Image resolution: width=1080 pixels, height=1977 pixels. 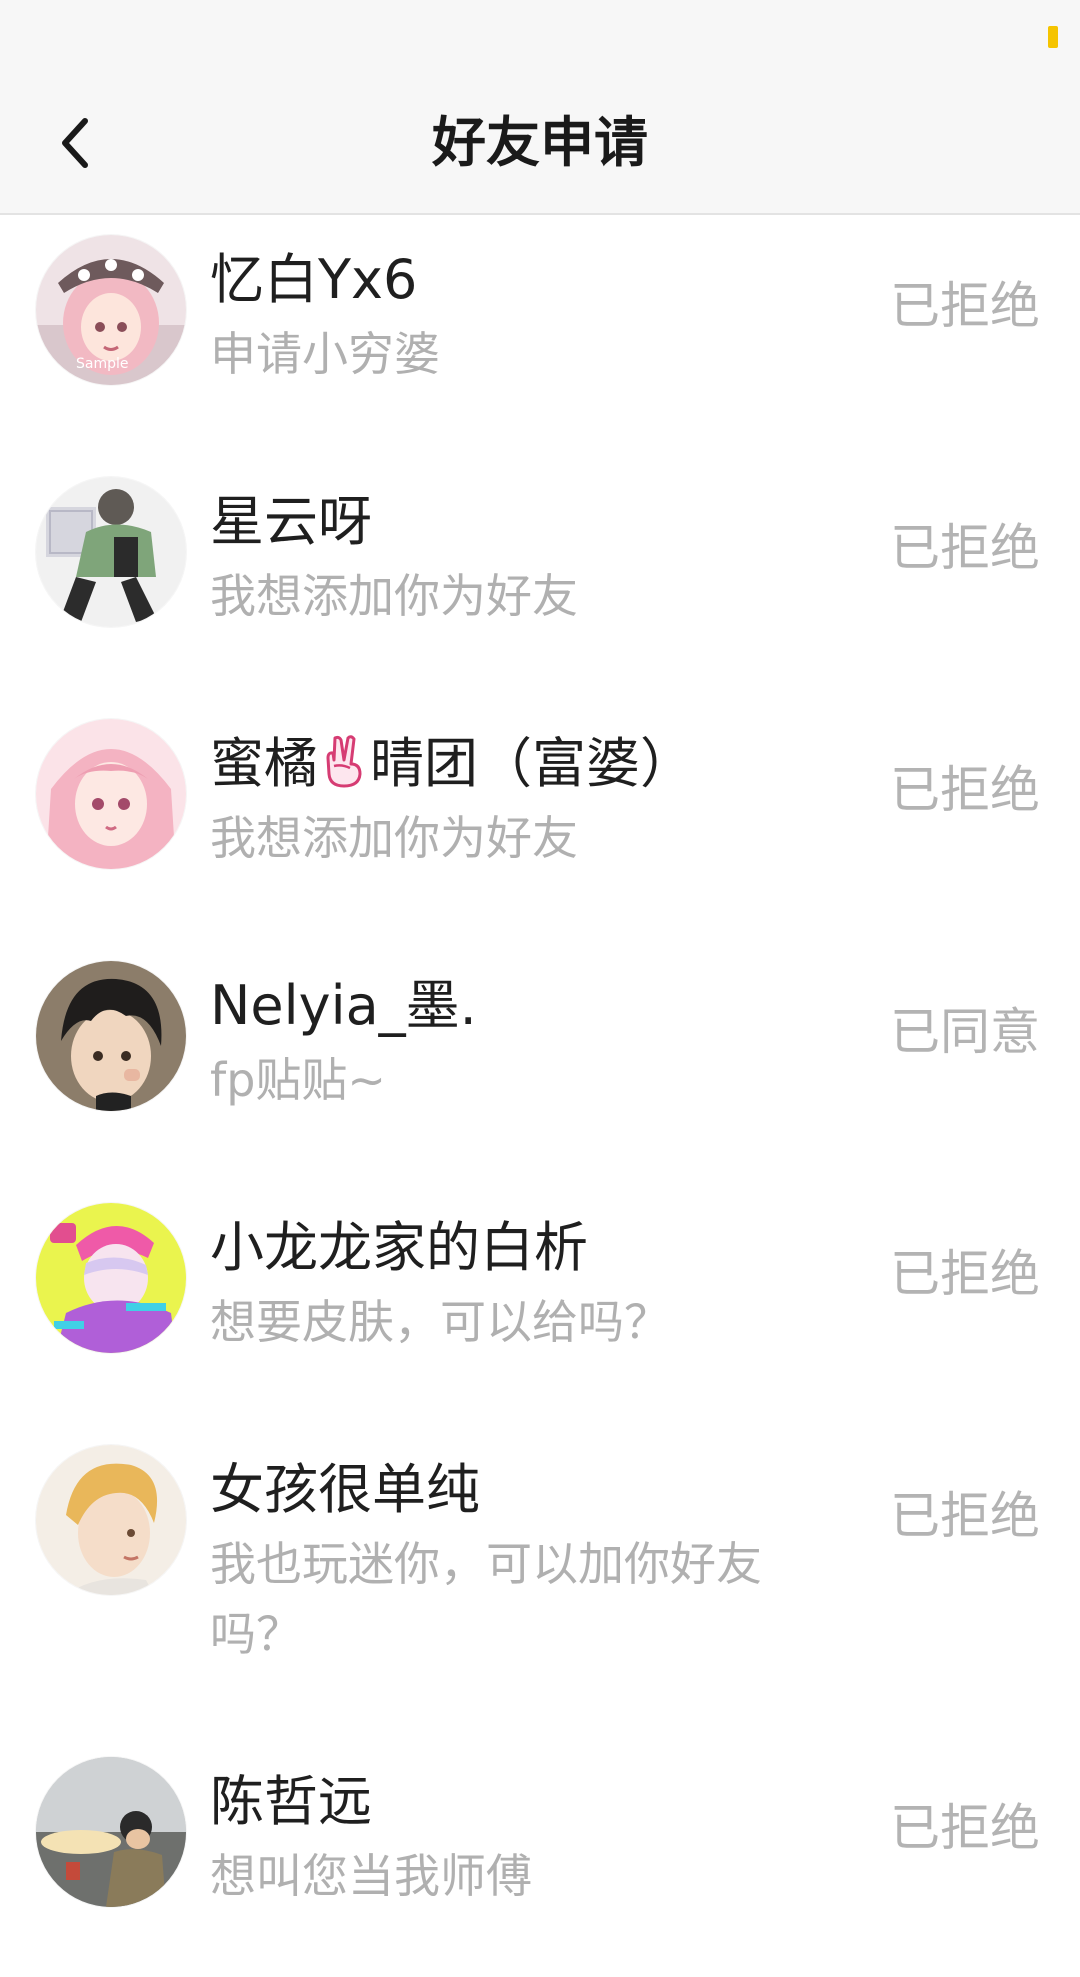 I want to click on request-message: 申请小穷婆, so click(x=325, y=354).